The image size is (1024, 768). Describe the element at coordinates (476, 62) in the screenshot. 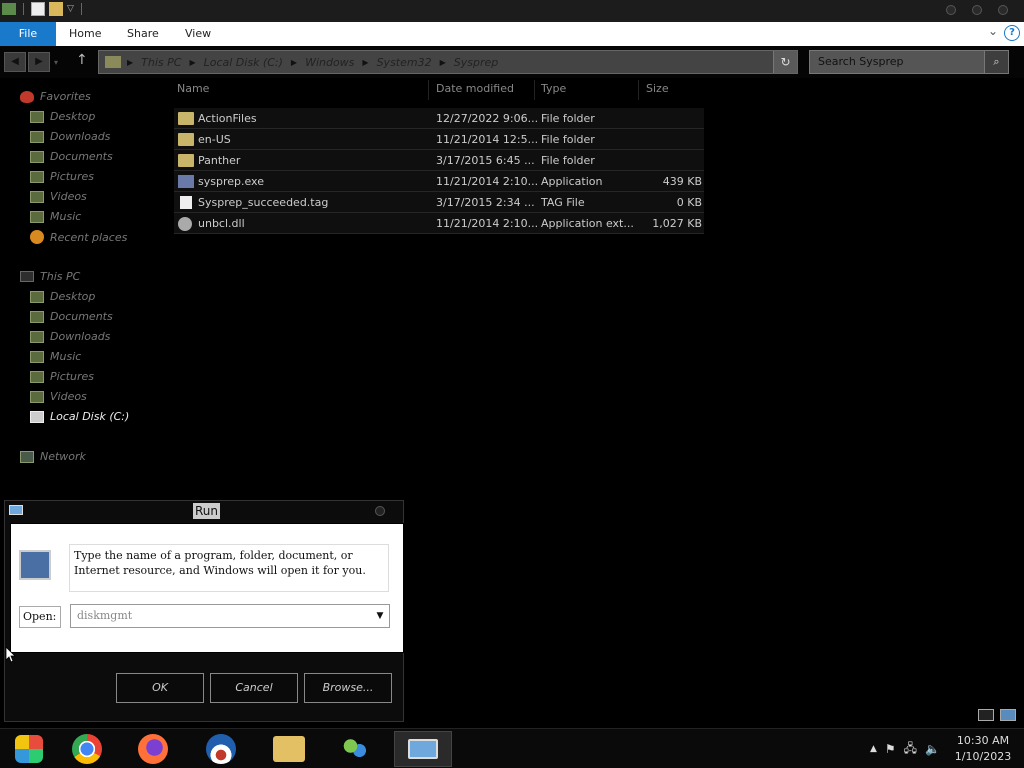

I see `breadcrumb-sysprep: Sysprep` at that location.